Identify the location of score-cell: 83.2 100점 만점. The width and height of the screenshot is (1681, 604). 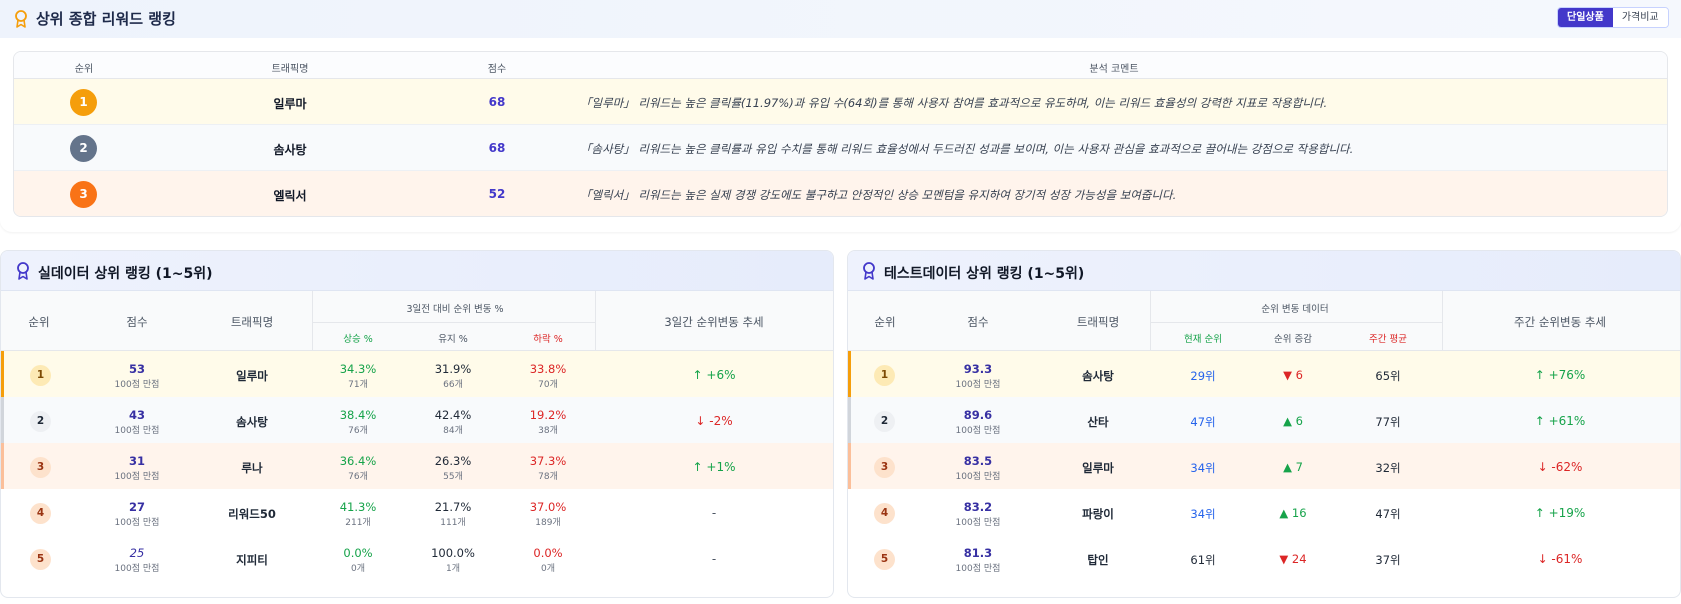
(978, 514).